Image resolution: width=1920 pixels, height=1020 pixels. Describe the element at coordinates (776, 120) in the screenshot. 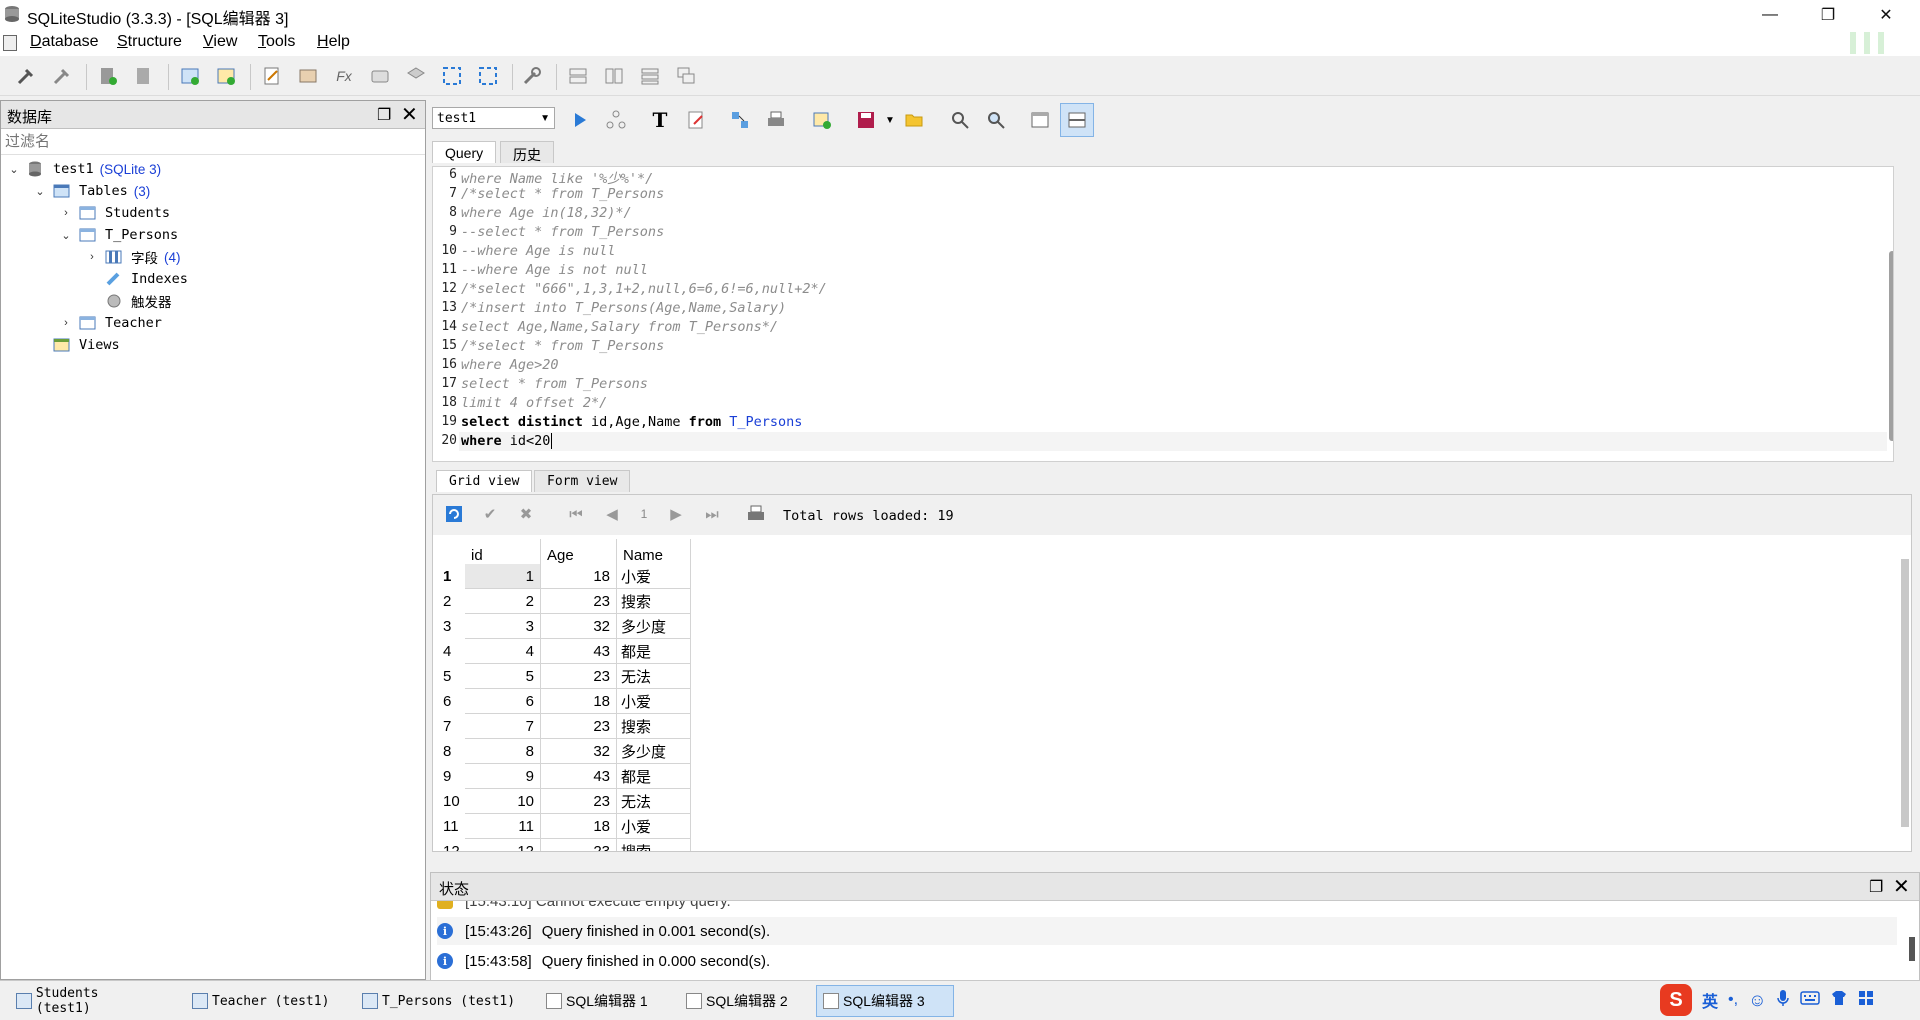

I see `print-icon` at that location.